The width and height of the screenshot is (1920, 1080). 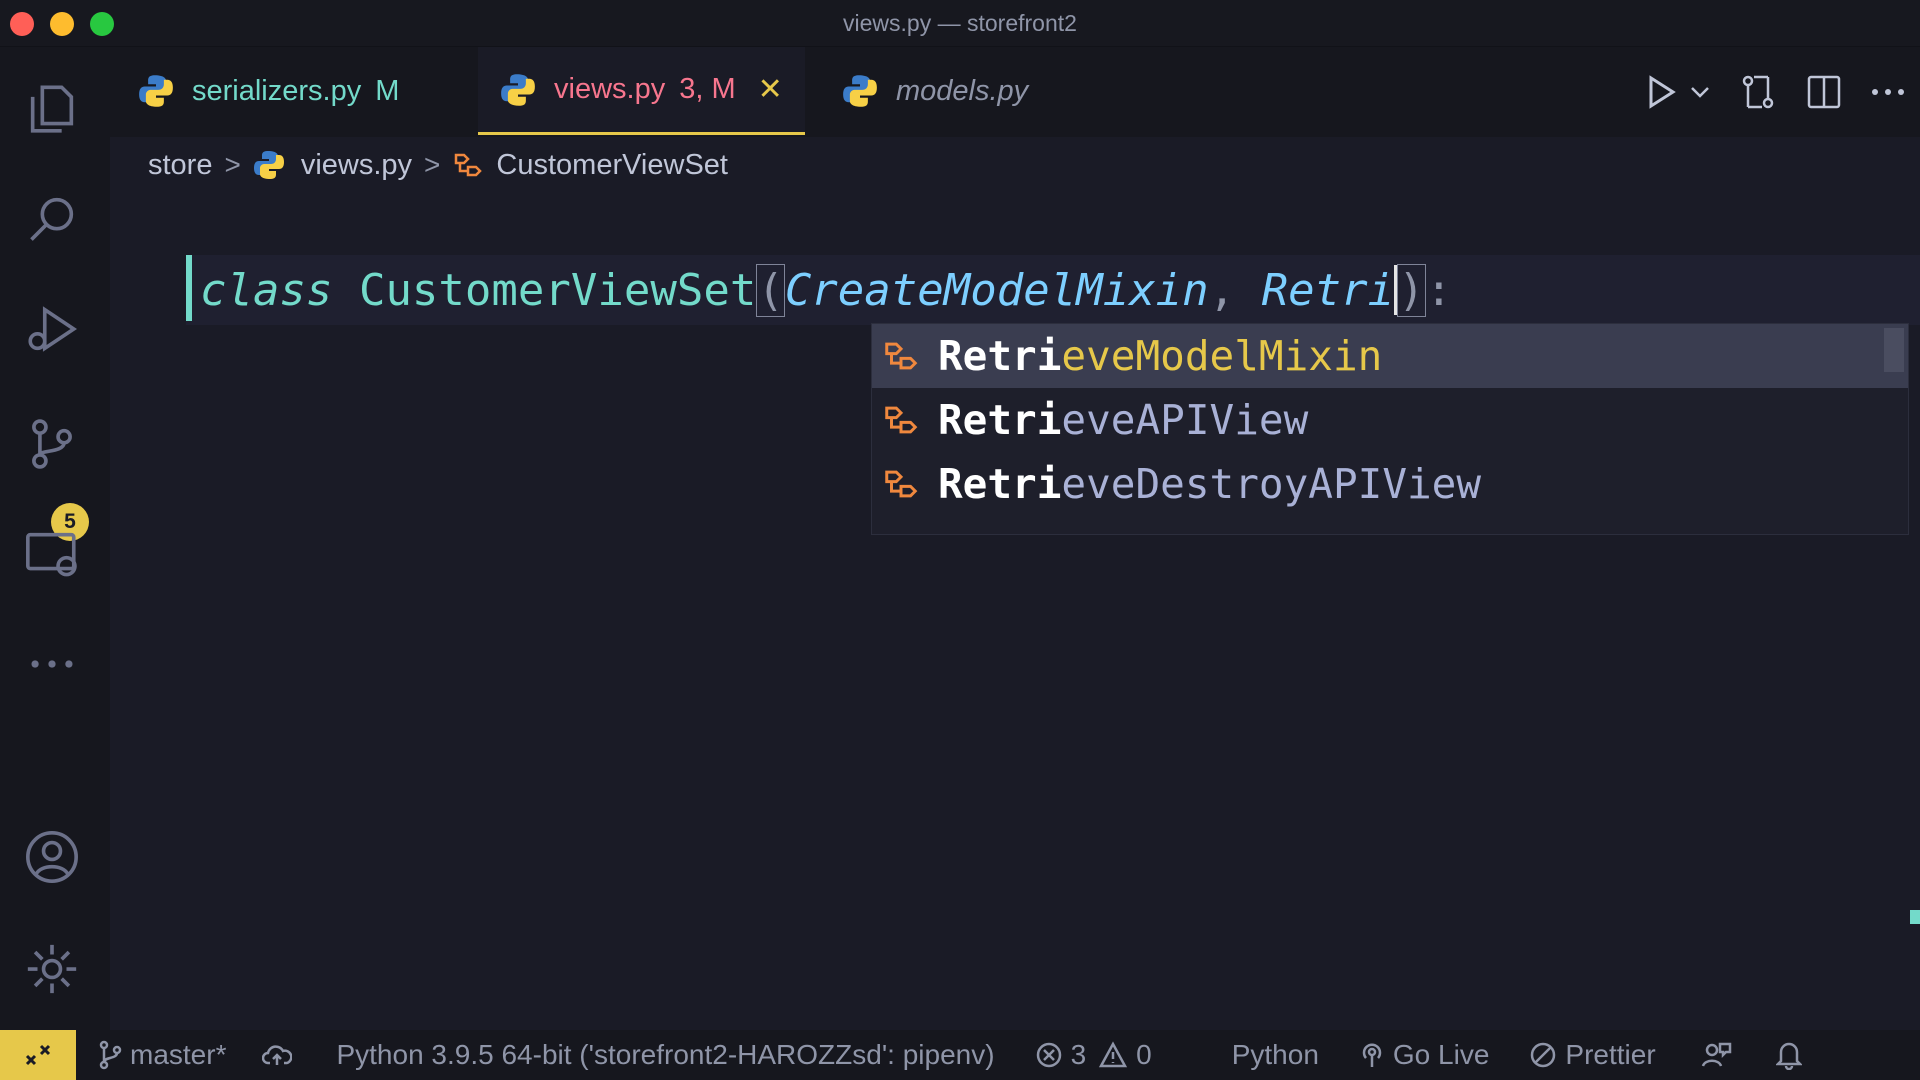 I want to click on tab-status: 3, M, so click(x=707, y=89).